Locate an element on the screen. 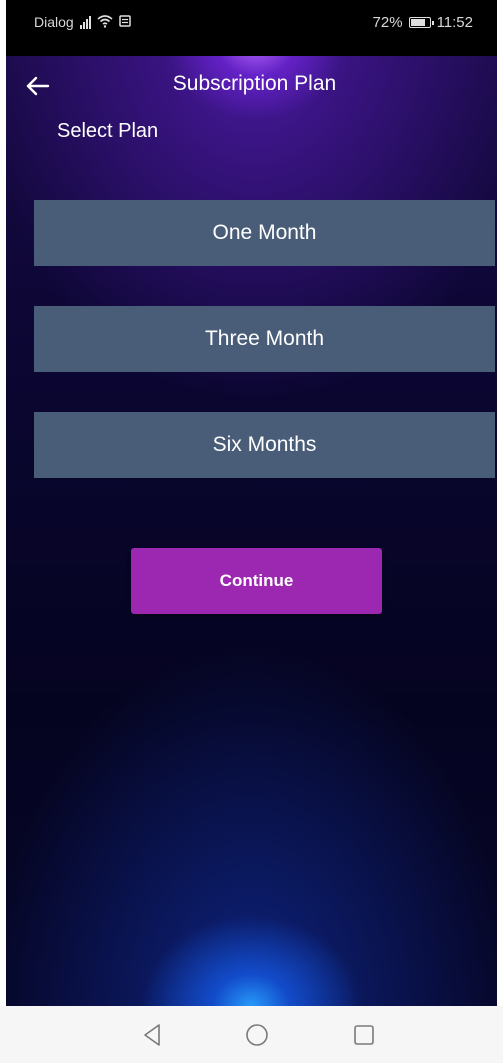 This screenshot has height=1063, width=503. plan-option-one-month: One Month is located at coordinates (264, 233).